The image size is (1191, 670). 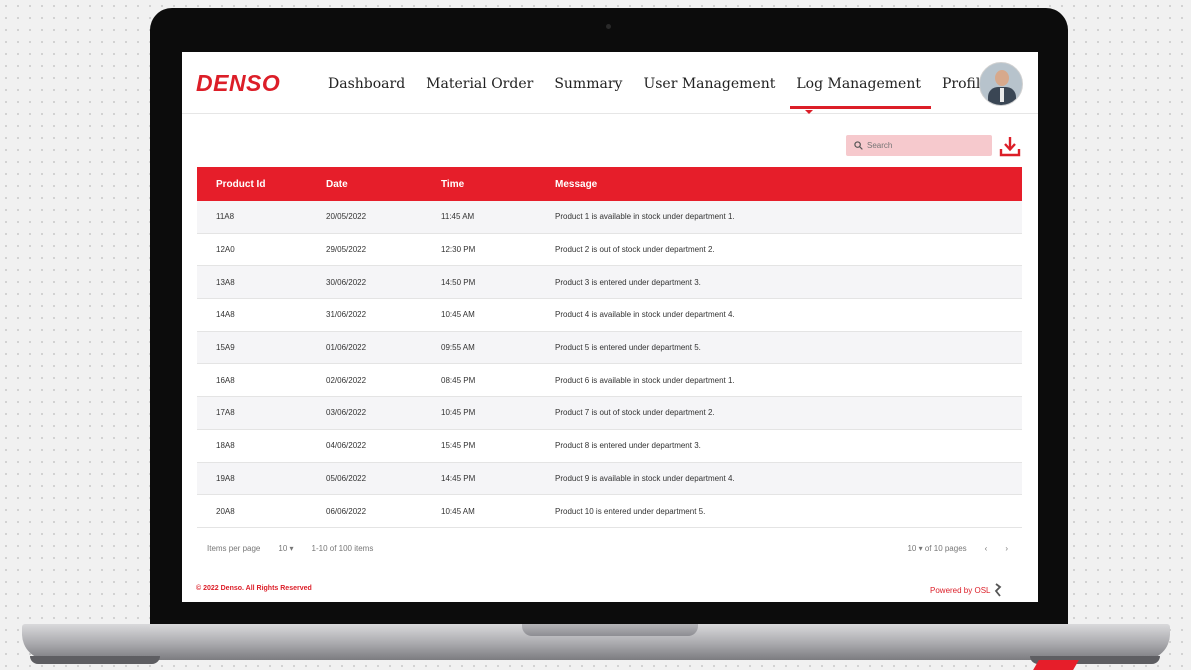 I want to click on pages-text: of 10 pages, so click(x=945, y=548).